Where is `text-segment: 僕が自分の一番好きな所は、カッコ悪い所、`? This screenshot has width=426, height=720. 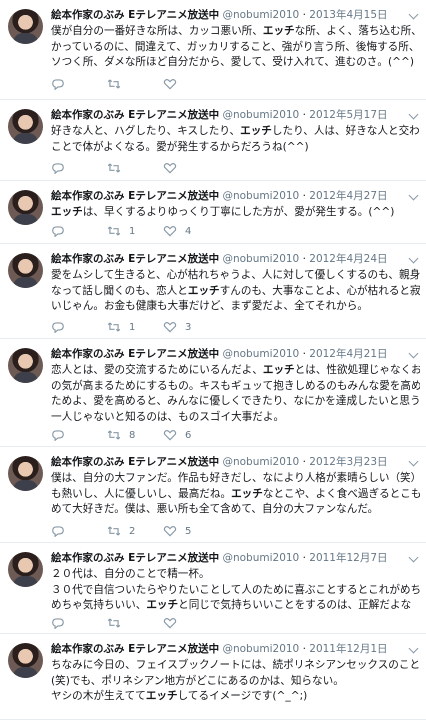
text-segment: 僕が自分の一番好きな所は、カッコ悪い所、 is located at coordinates (157, 31).